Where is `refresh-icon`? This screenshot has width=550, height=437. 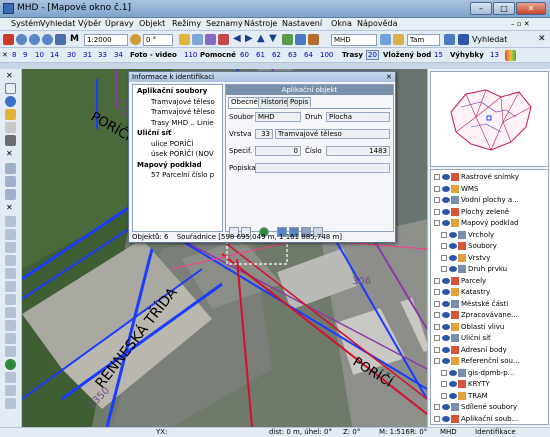
refresh-icon is located at coordinates (287, 39).